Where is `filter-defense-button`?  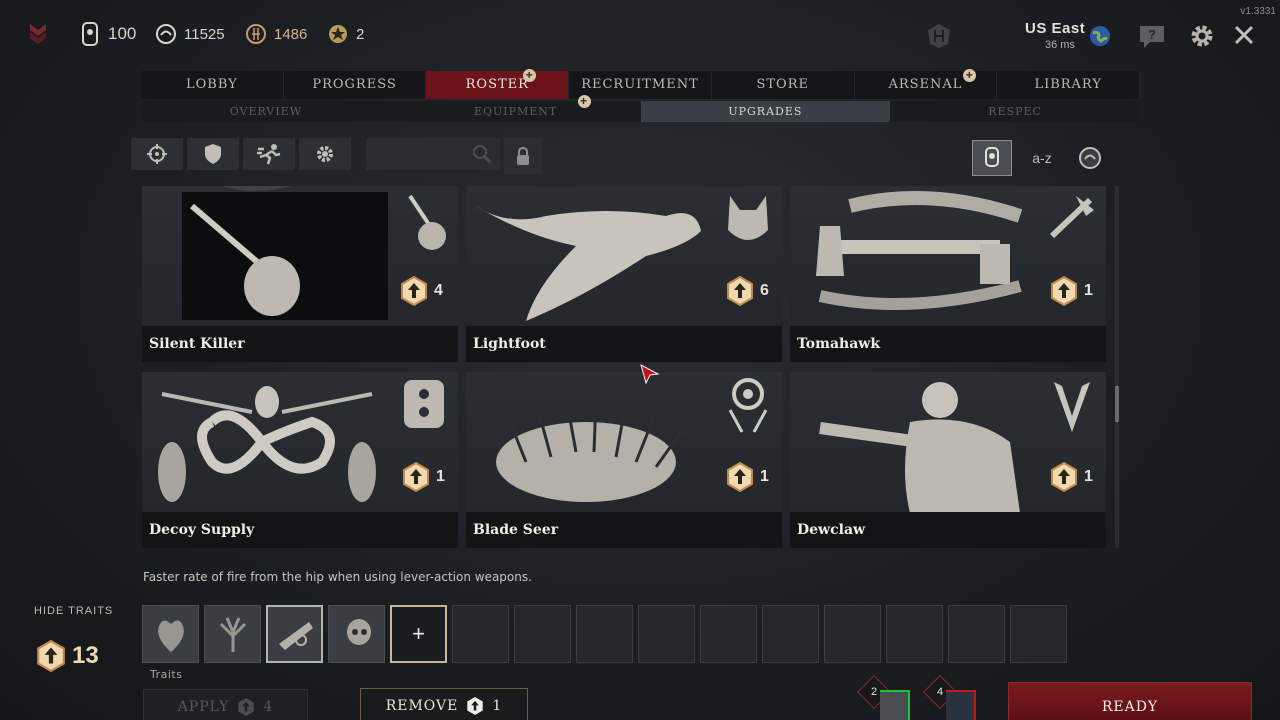 filter-defense-button is located at coordinates (213, 154).